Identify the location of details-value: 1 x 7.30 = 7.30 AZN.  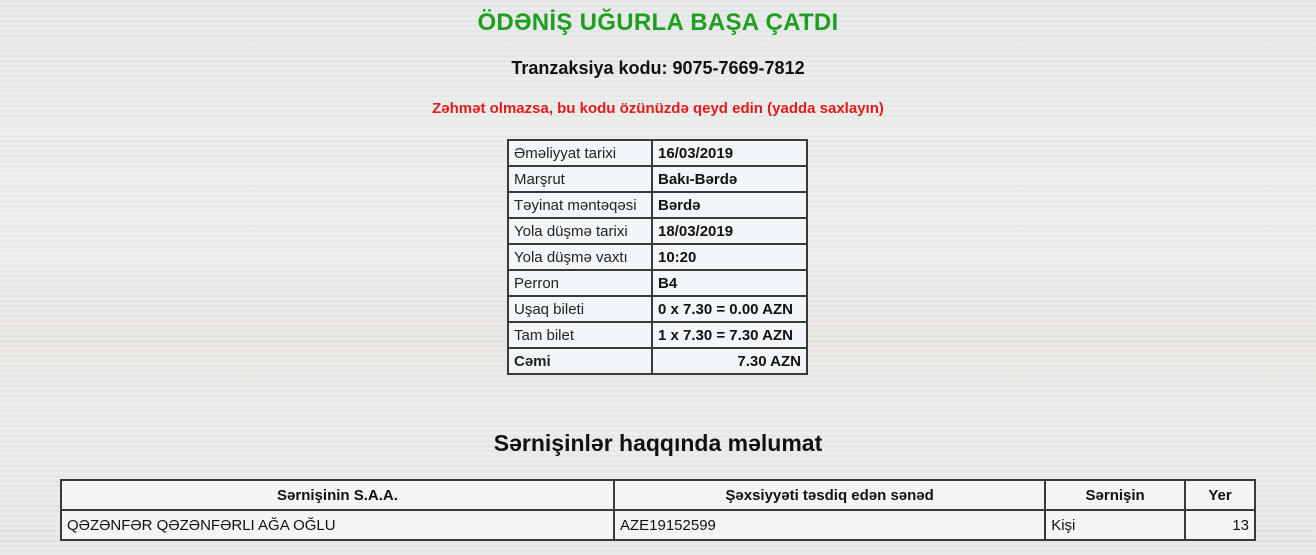
(729, 335).